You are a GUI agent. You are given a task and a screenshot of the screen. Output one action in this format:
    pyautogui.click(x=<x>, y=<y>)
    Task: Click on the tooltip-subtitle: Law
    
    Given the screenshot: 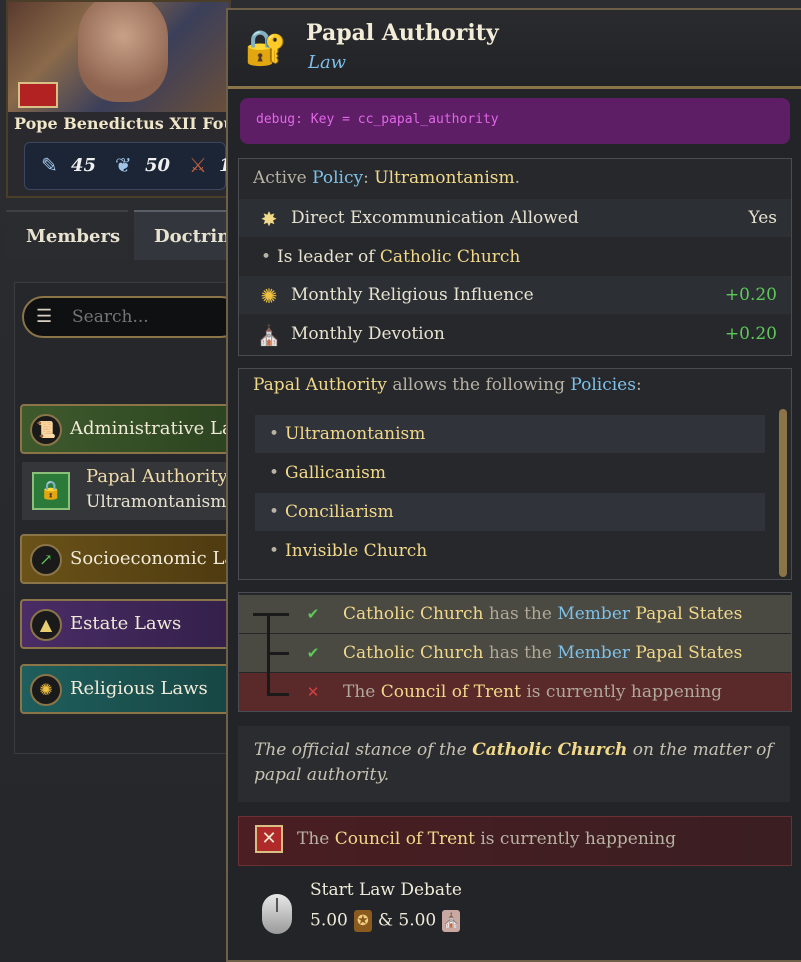 What is the action you would take?
    pyautogui.click(x=327, y=62)
    